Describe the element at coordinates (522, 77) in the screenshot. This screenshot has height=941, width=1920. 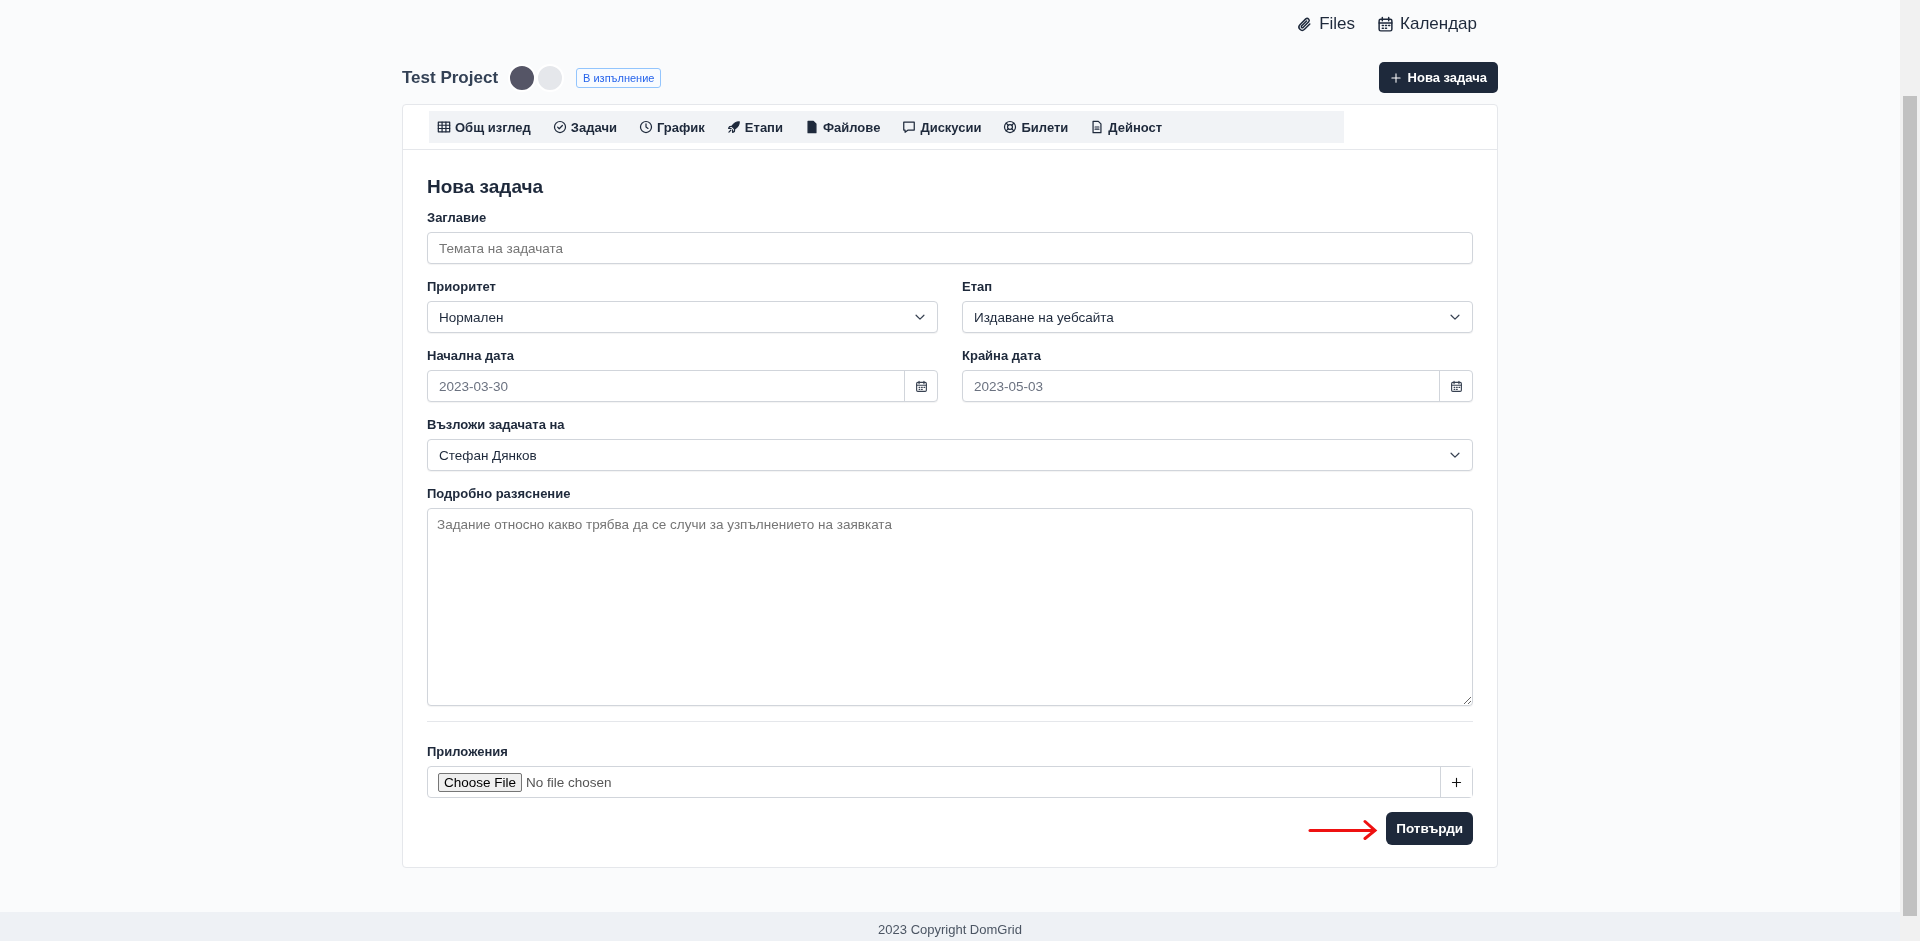
I see `avatar` at that location.